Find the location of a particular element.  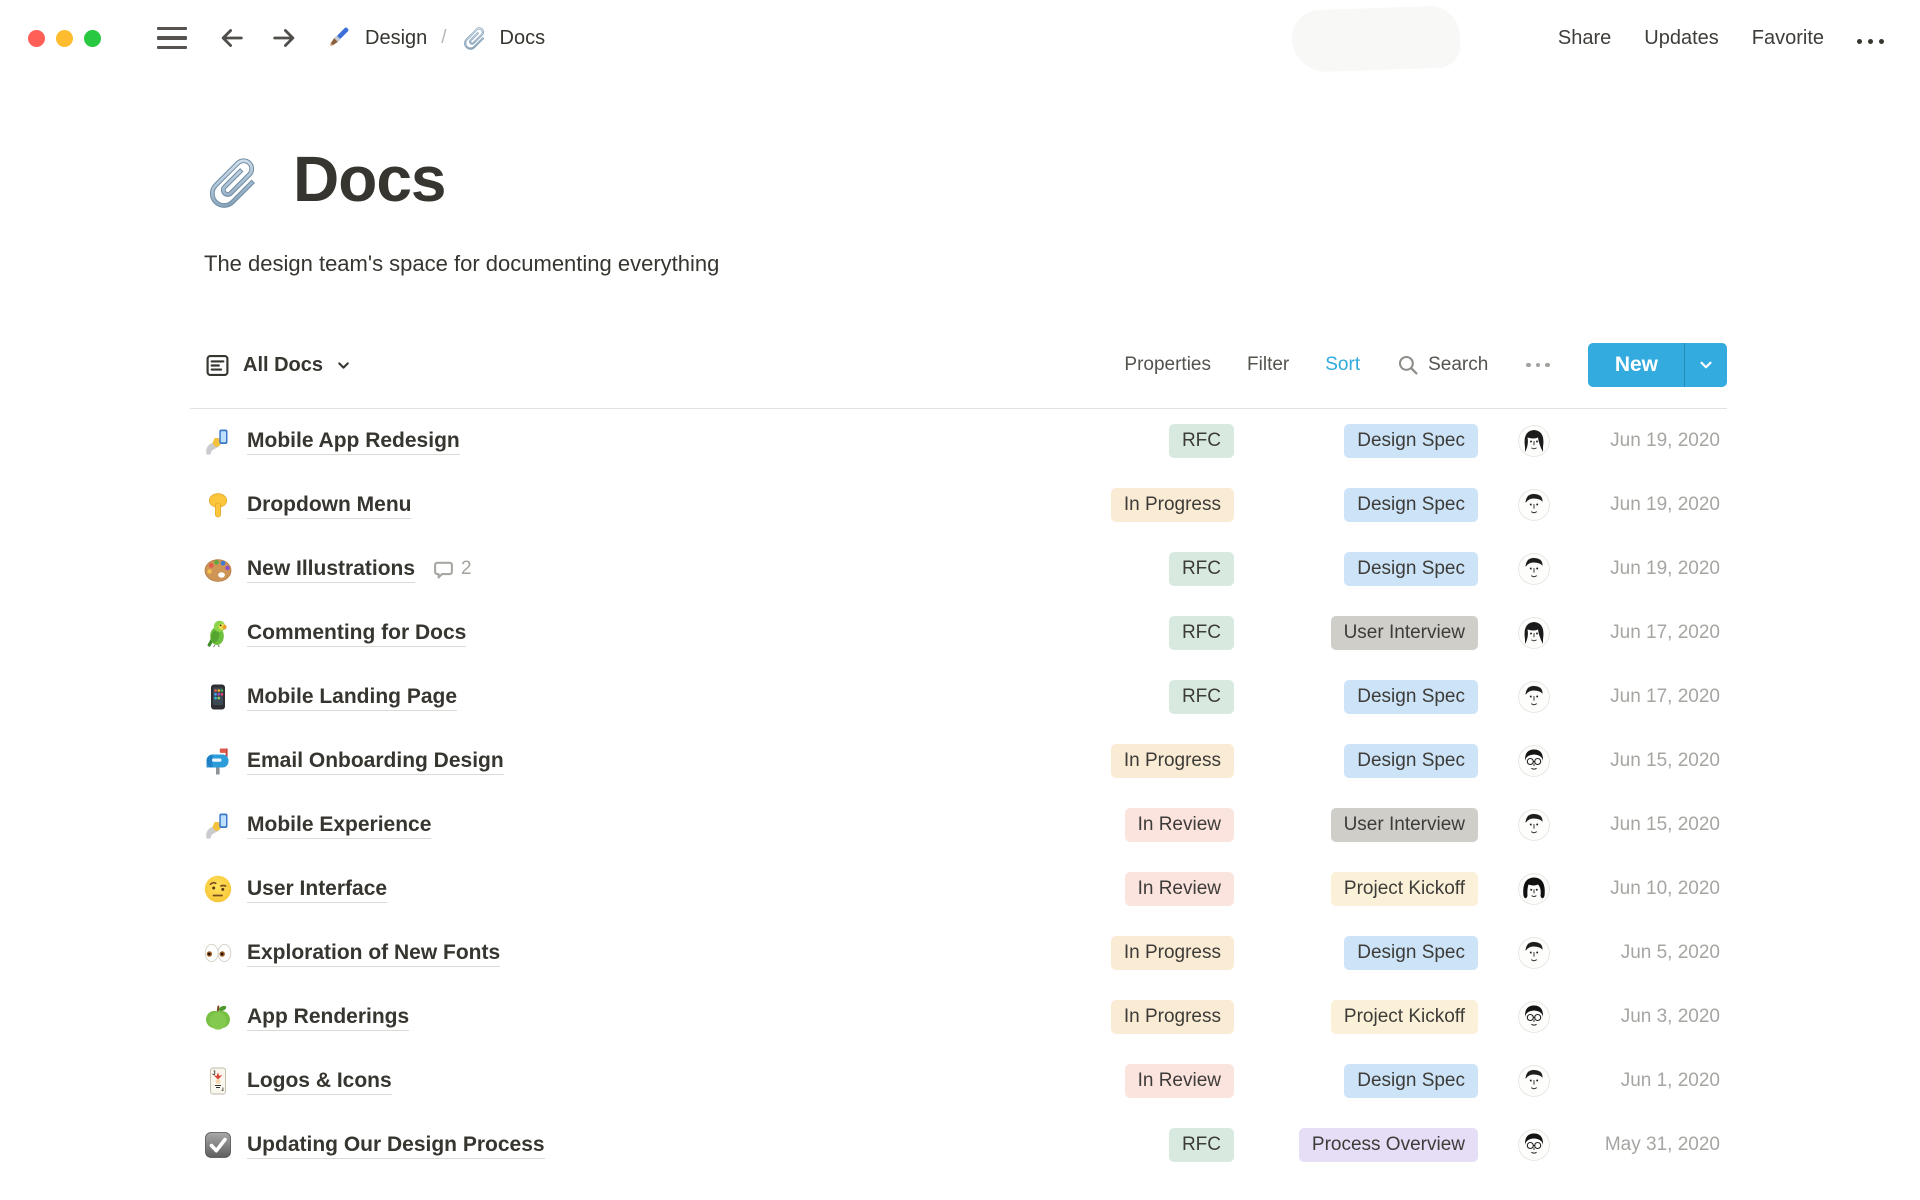

new-button: New is located at coordinates (1657, 365).